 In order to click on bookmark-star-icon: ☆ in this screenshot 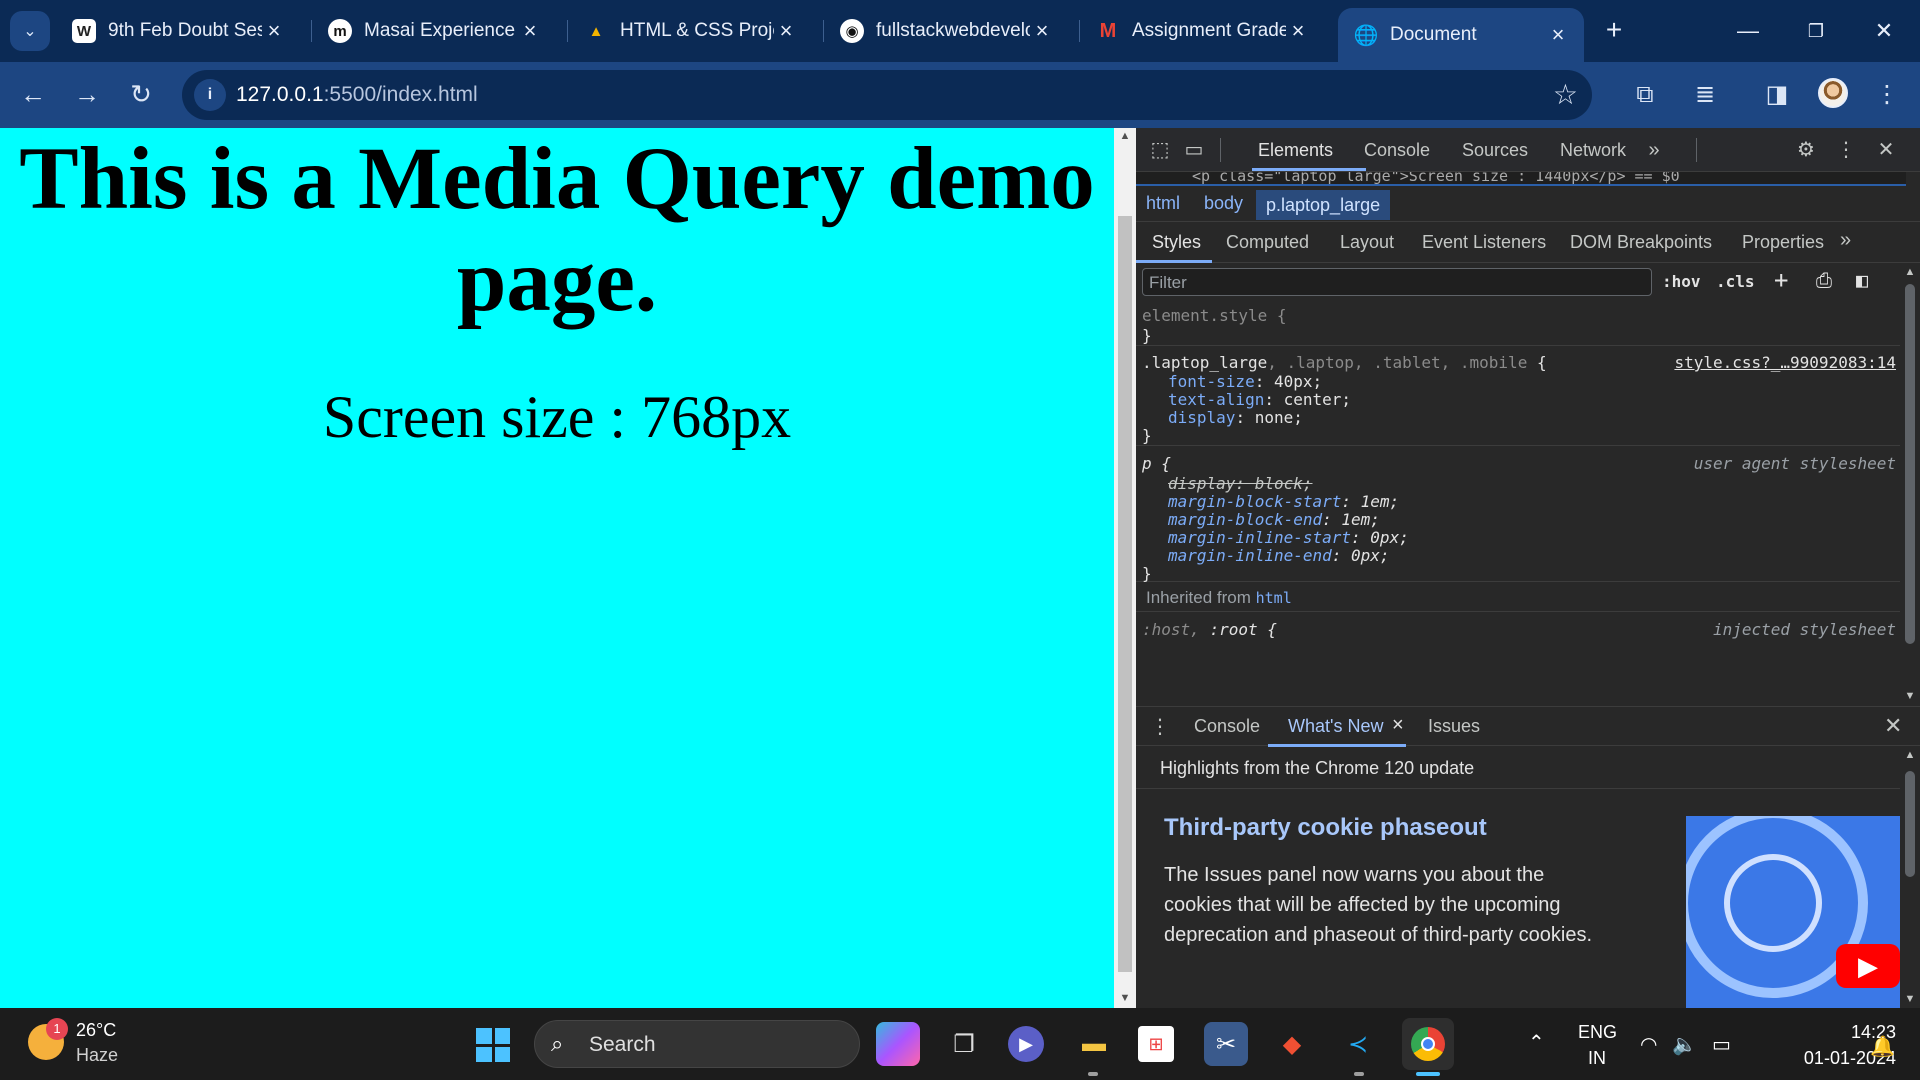, I will do `click(1565, 94)`.